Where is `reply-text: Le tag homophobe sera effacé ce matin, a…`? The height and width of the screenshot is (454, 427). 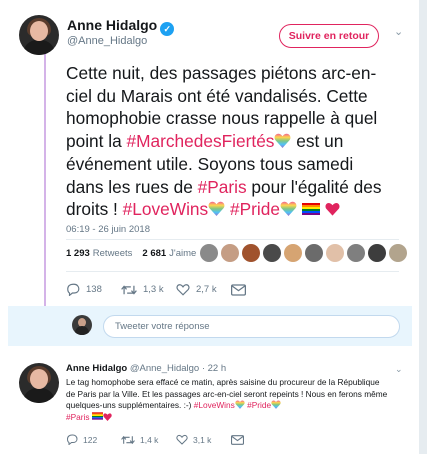 reply-text: Le tag homophobe sera effacé ce matin, a… is located at coordinates (227, 399).